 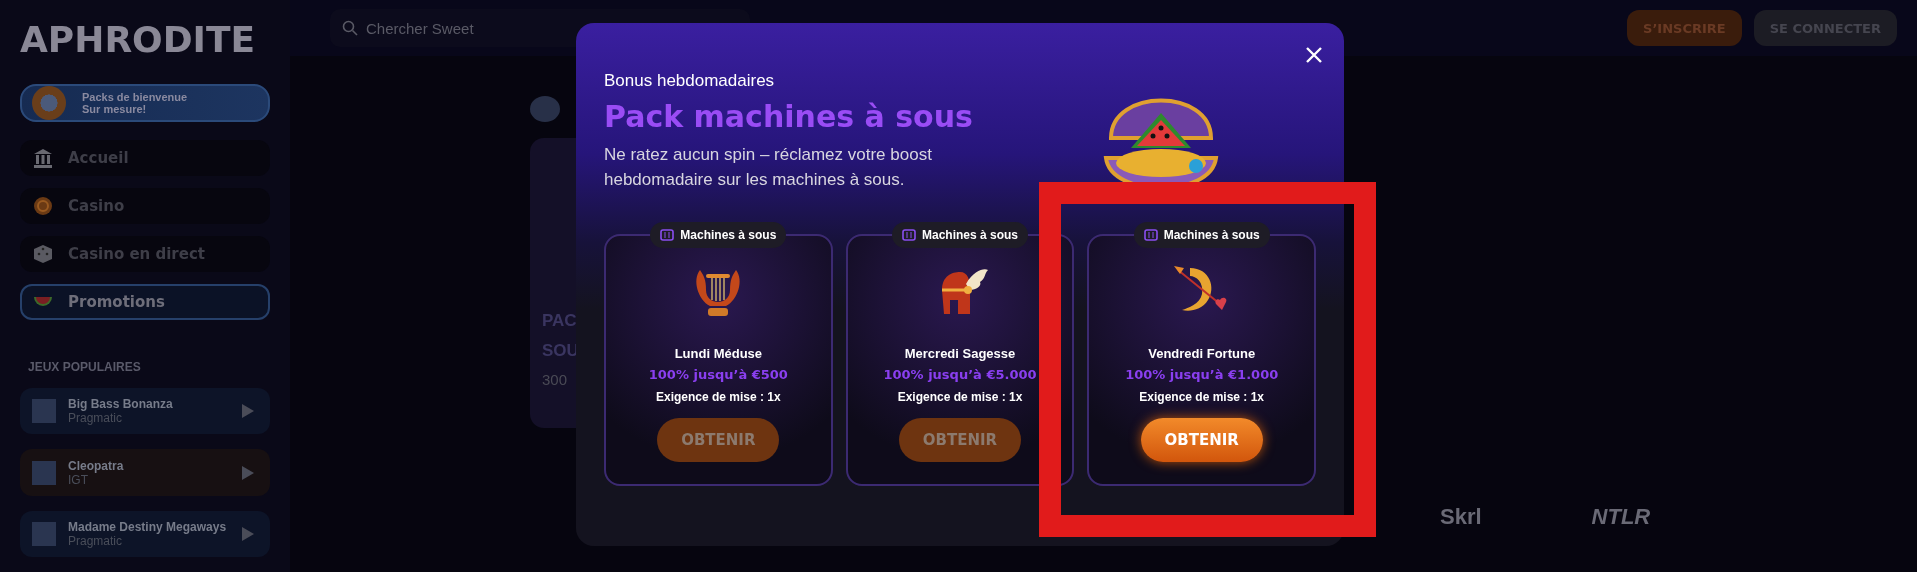 What do you see at coordinates (121, 404) in the screenshot?
I see `game-name: Big Bass Bonanza` at bounding box center [121, 404].